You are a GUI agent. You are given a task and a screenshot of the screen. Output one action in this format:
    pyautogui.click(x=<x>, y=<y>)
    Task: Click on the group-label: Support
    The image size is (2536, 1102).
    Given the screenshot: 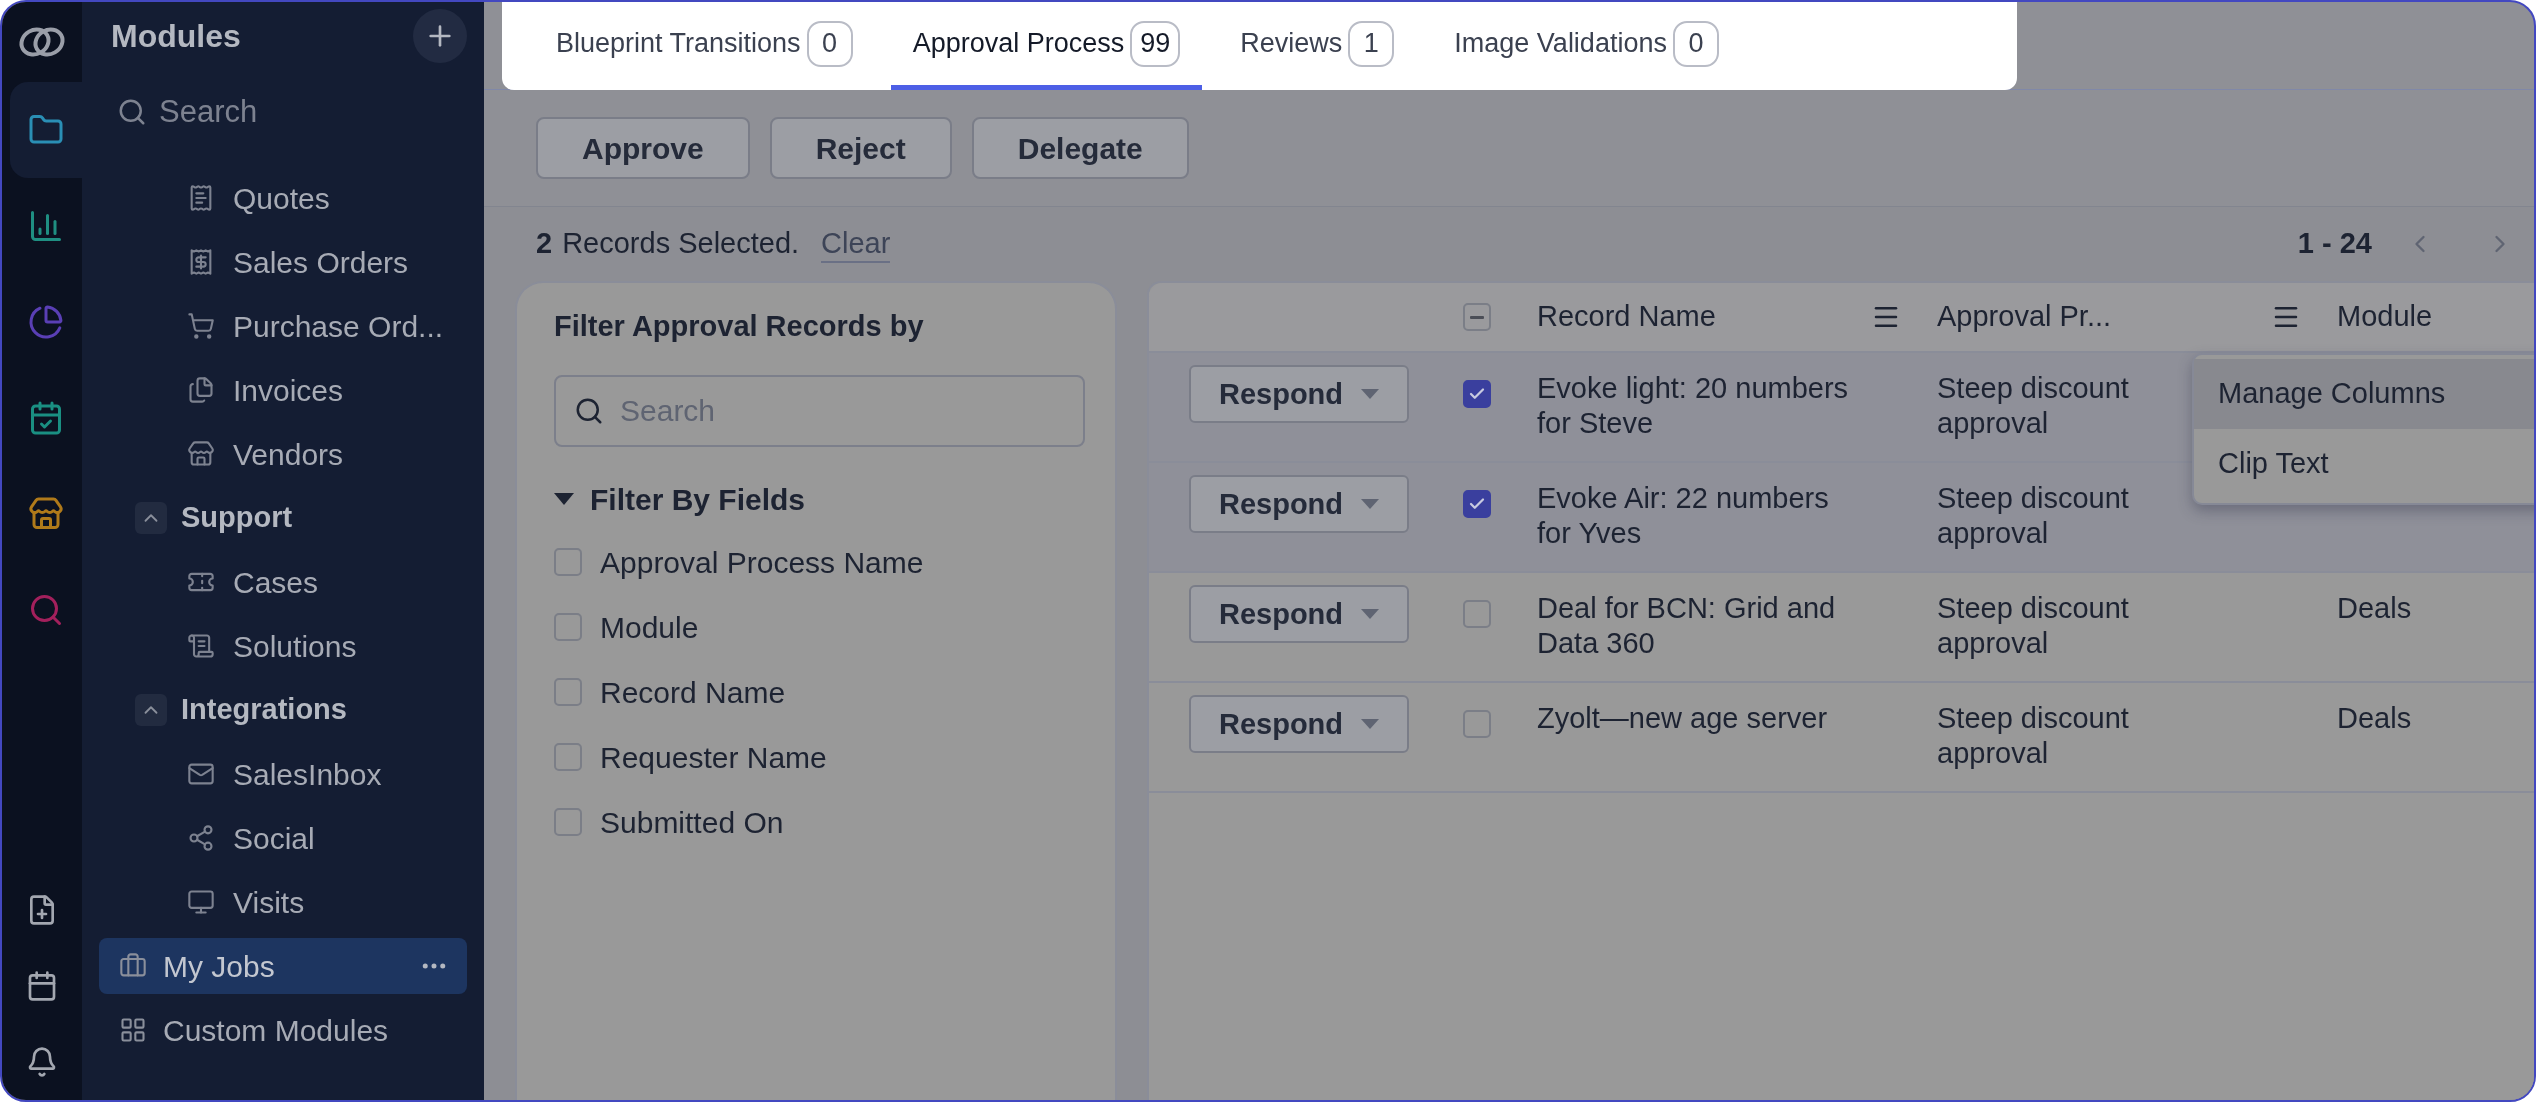 What is the action you would take?
    pyautogui.click(x=237, y=518)
    